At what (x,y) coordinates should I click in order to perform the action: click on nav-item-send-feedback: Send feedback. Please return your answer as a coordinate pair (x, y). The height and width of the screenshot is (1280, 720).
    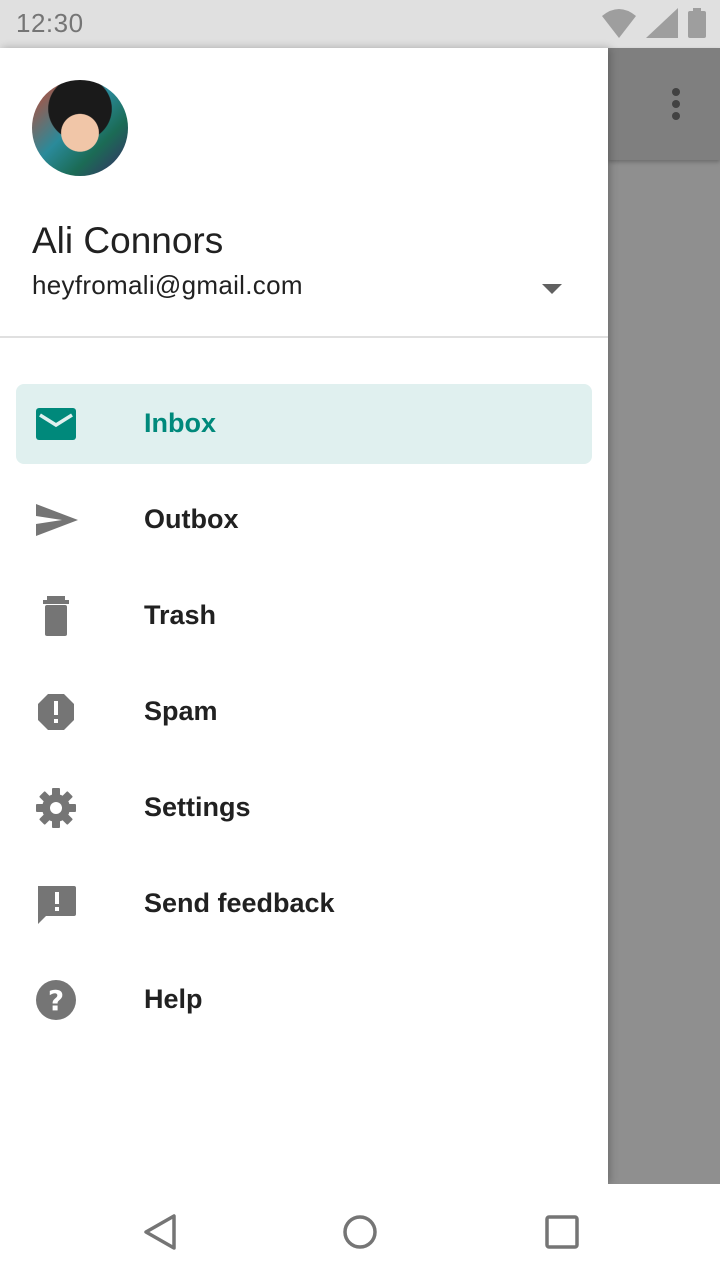
    Looking at the image, I should click on (304, 904).